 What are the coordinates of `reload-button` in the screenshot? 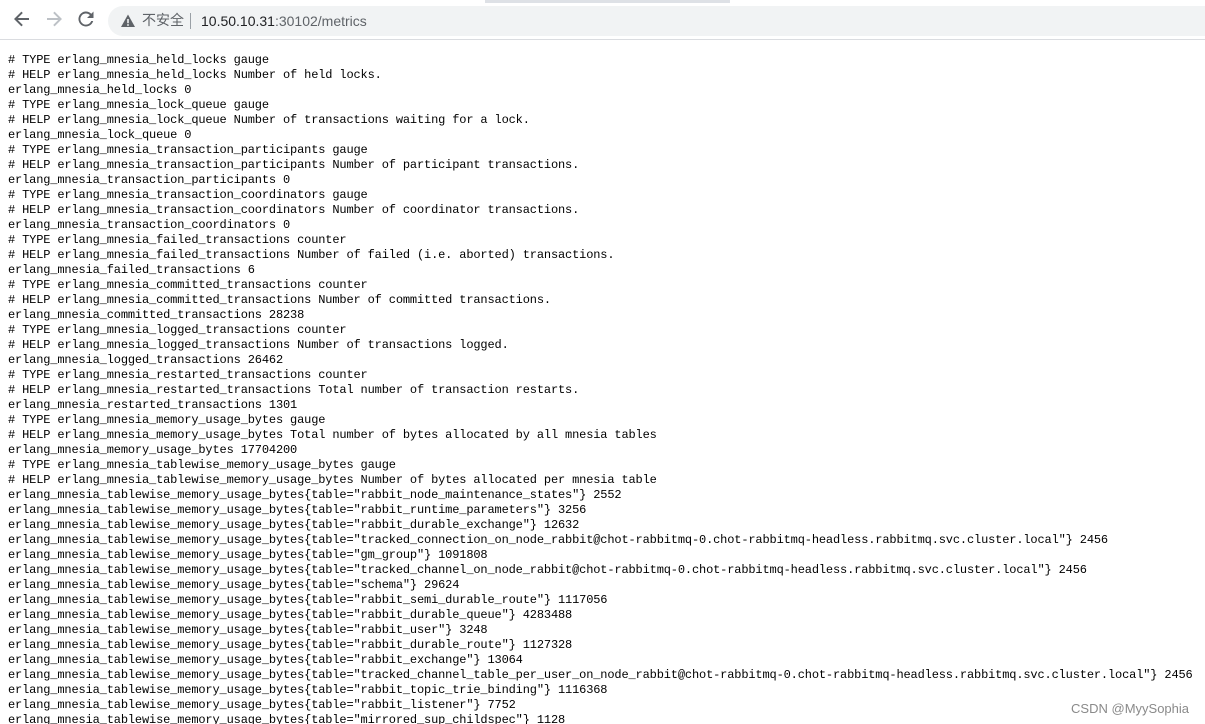 It's located at (86, 21).